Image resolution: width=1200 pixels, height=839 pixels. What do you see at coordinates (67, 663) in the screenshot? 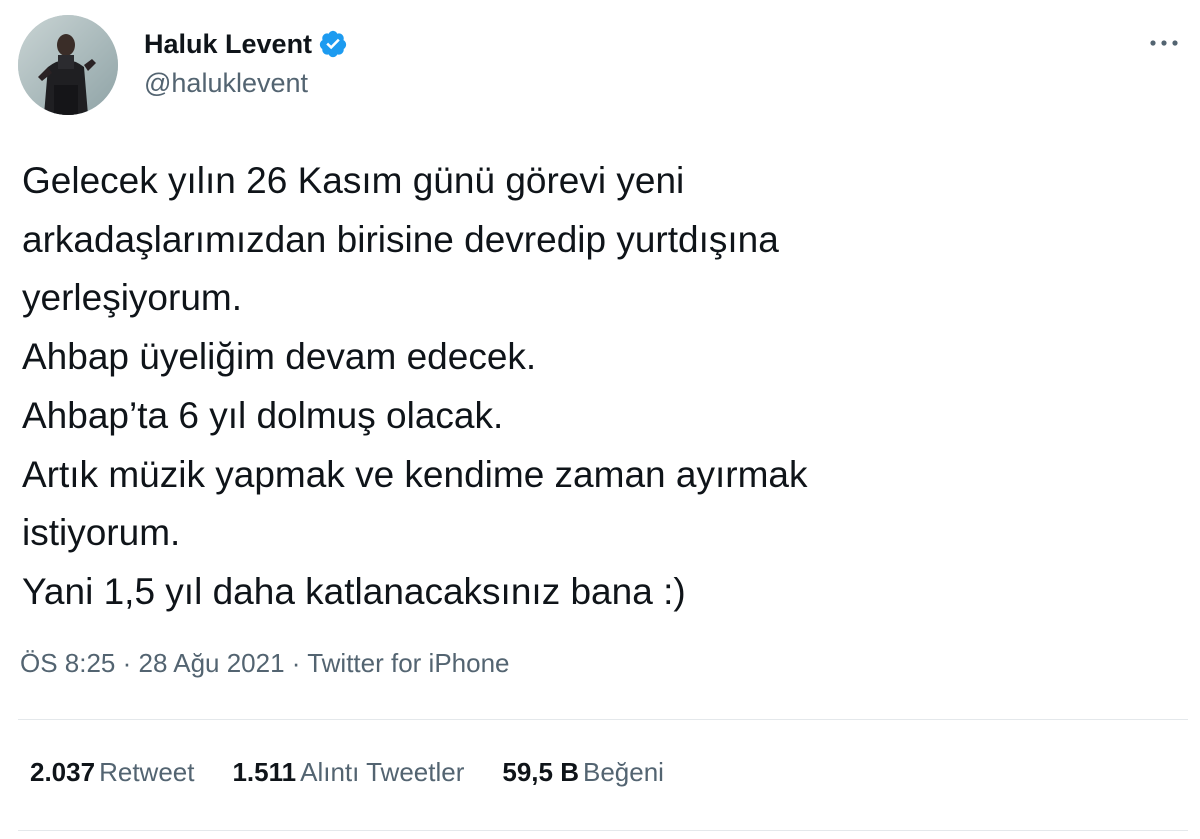
I see `tweet-time-link: ÖS 8:25` at bounding box center [67, 663].